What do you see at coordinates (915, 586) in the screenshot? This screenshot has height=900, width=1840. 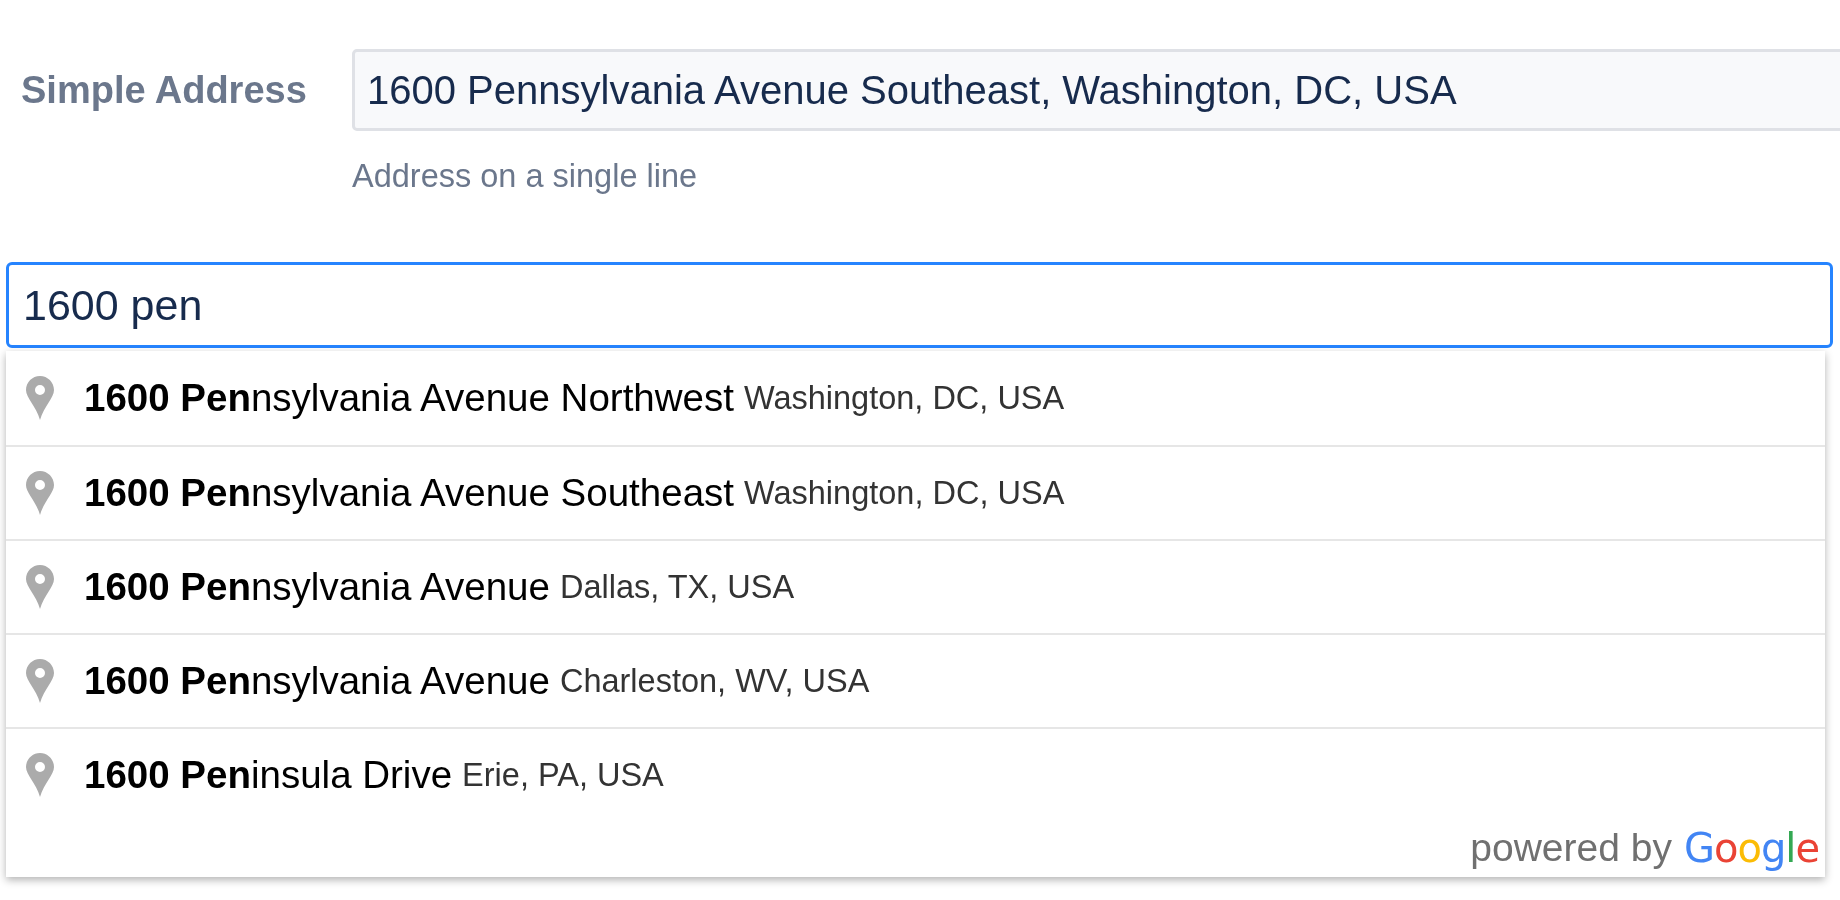 I see `suggestion-item: 1600 Pennsylvania Avenue Dallas, TX, USA` at bounding box center [915, 586].